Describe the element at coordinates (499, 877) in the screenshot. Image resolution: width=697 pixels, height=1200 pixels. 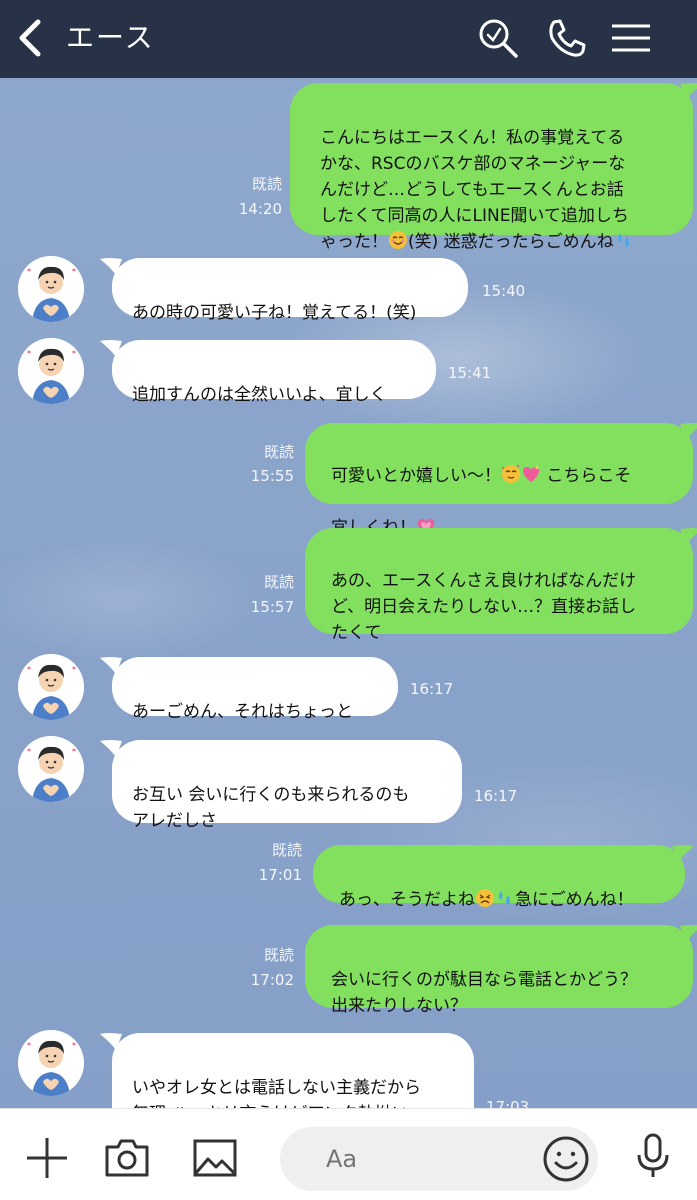
I see `message-bubble: あっ、そうだよね 急にごめんね！` at that location.